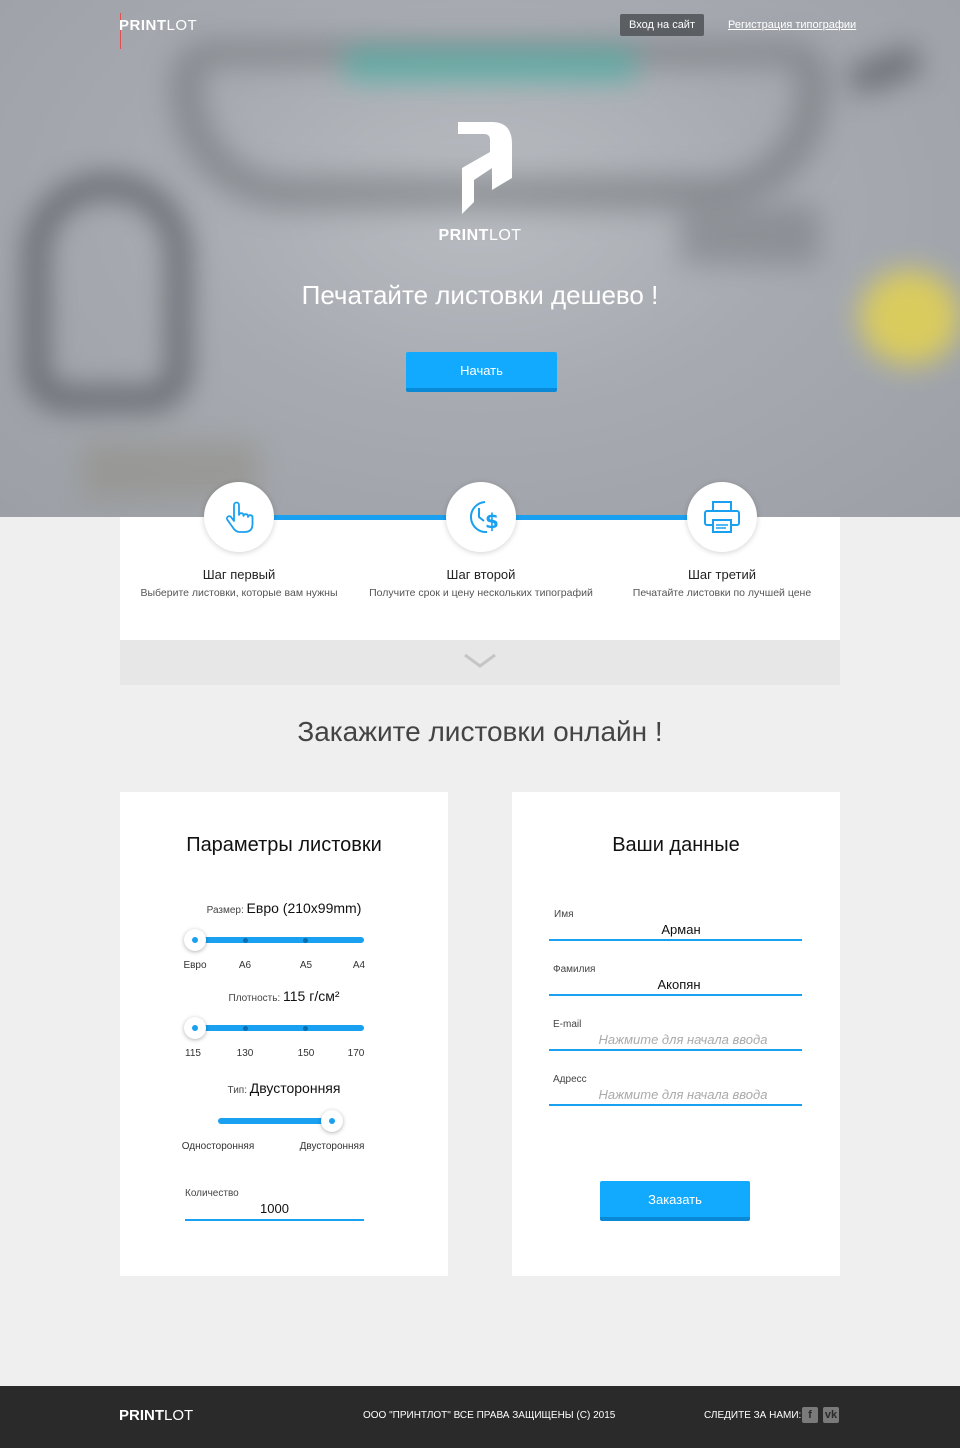 This screenshot has height=1448, width=960. I want to click on size-slider, so click(274, 940).